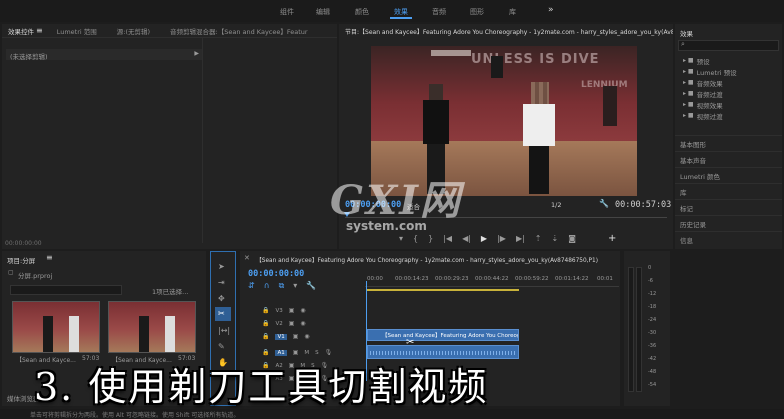 The width and height of the screenshot is (784, 419). What do you see at coordinates (443, 290) in the screenshot?
I see `work-area-bar` at bounding box center [443, 290].